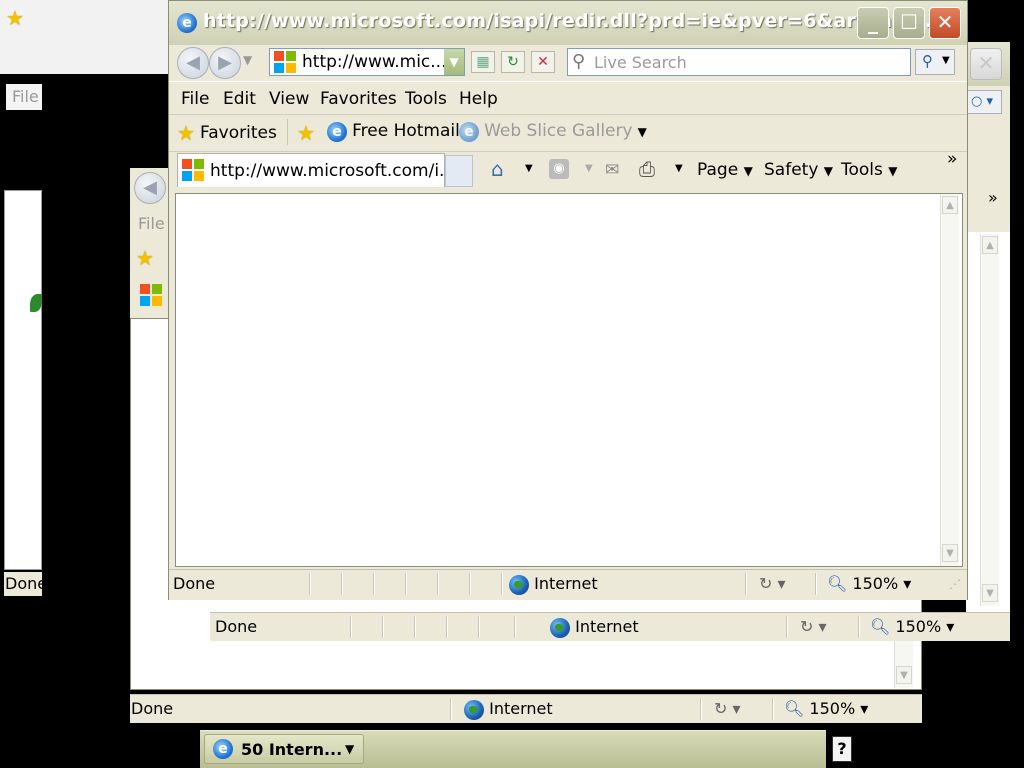  Describe the element at coordinates (358, 99) in the screenshot. I see `menu-favorites: Favorites` at that location.